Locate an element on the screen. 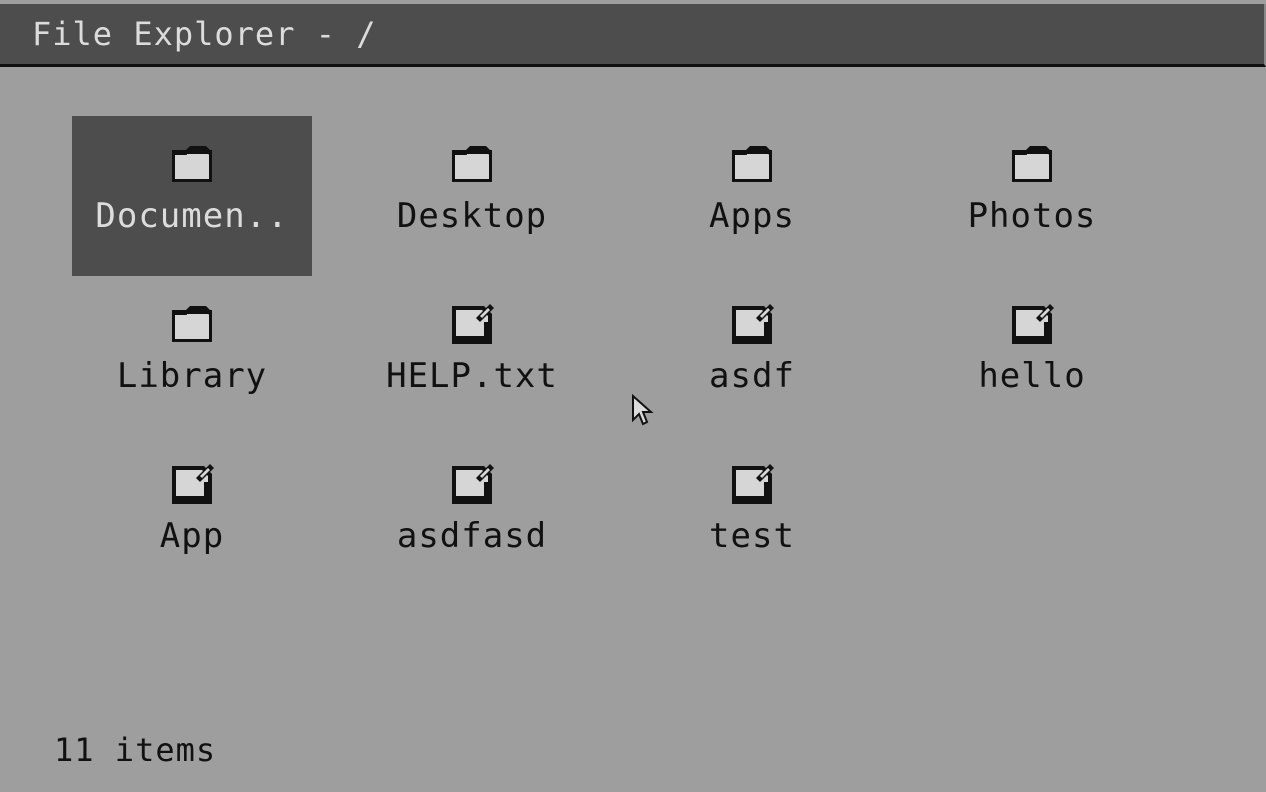  file-item: App is located at coordinates (192, 516).